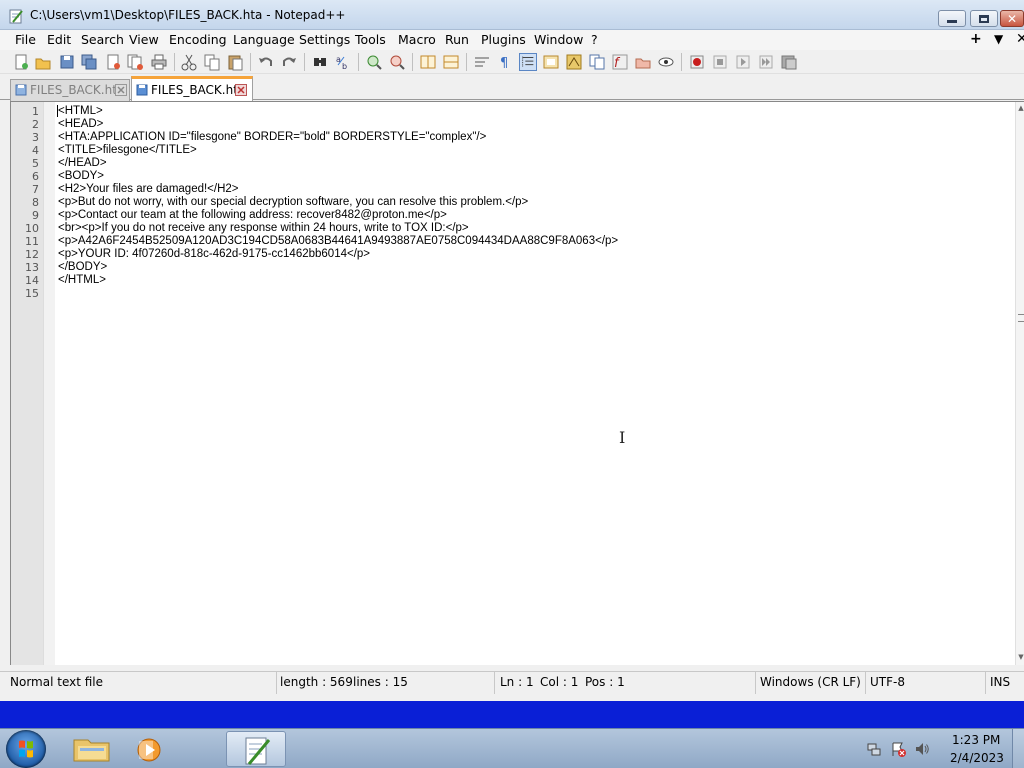 The width and height of the screenshot is (1024, 768). What do you see at coordinates (984, 18) in the screenshot?
I see `maximize-button` at bounding box center [984, 18].